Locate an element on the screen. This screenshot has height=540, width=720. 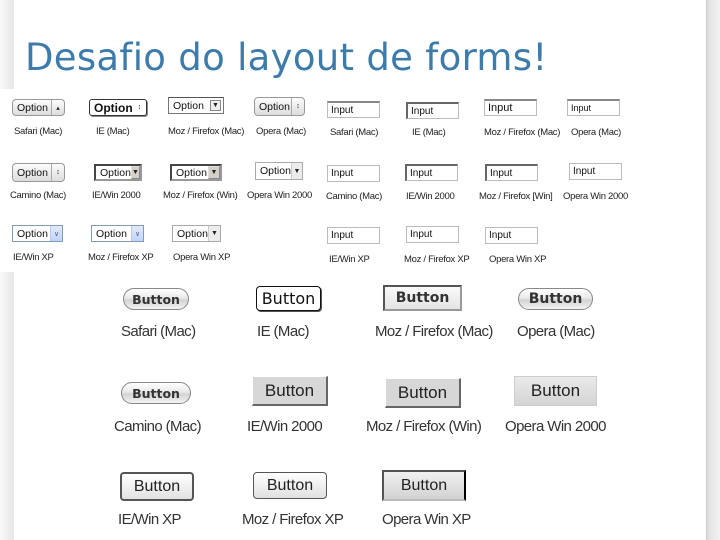
button-opera-mac: Button is located at coordinates (555, 299).